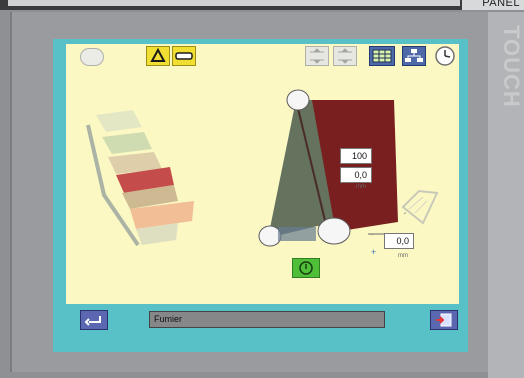  I want to click on panel-label: PANEL, so click(501, 4).